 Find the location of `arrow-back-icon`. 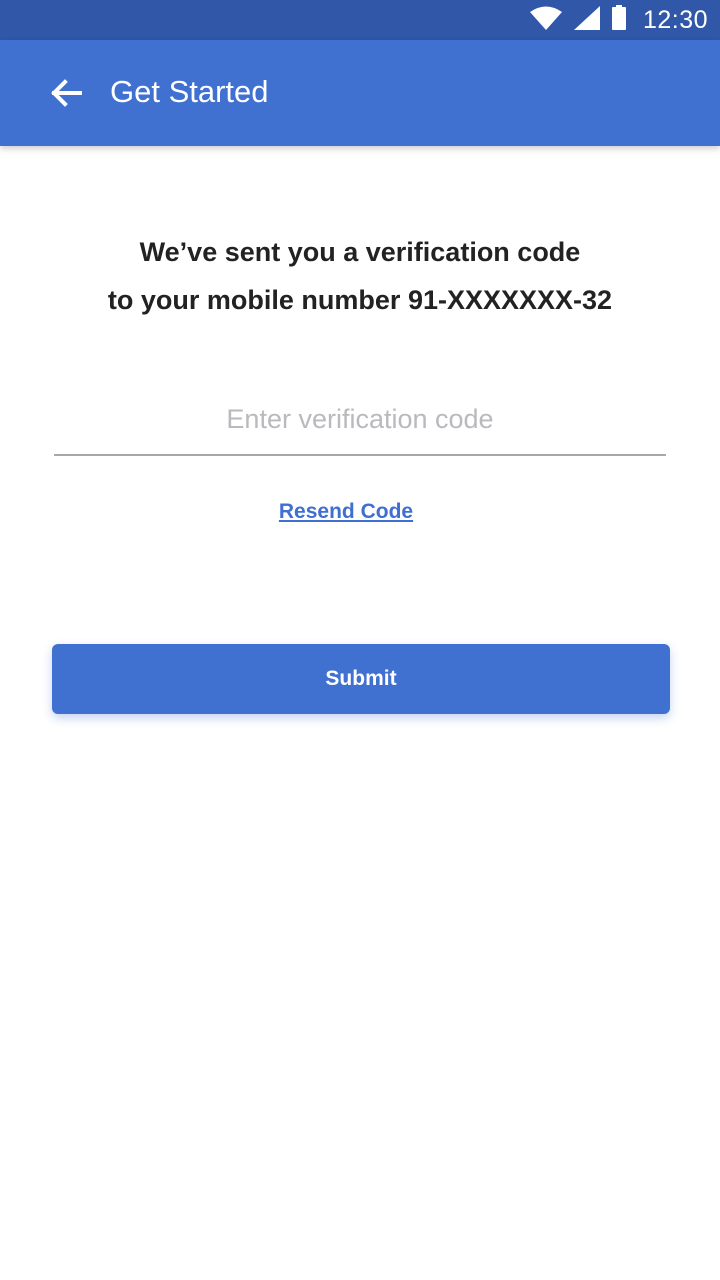

arrow-back-icon is located at coordinates (66, 95).